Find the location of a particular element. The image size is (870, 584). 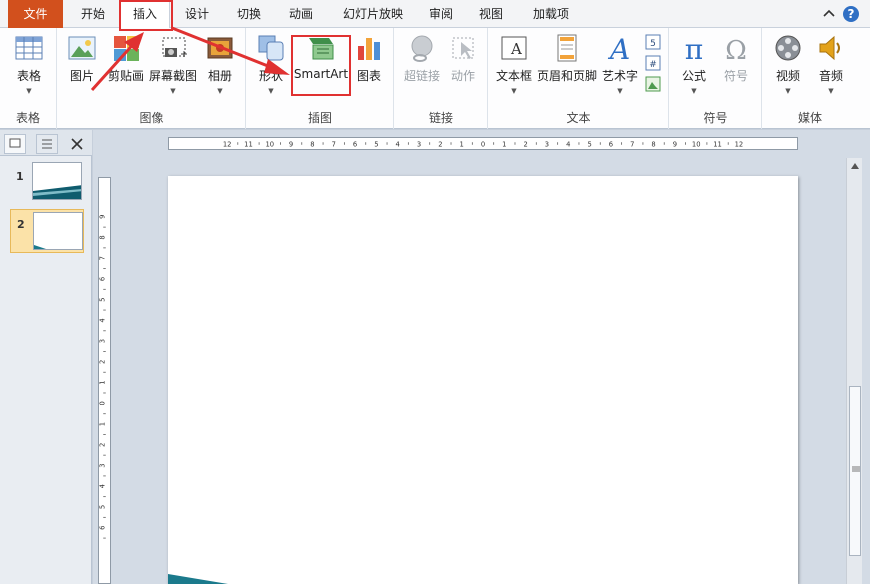

table-button: 表格 ▼ is located at coordinates (29, 63).